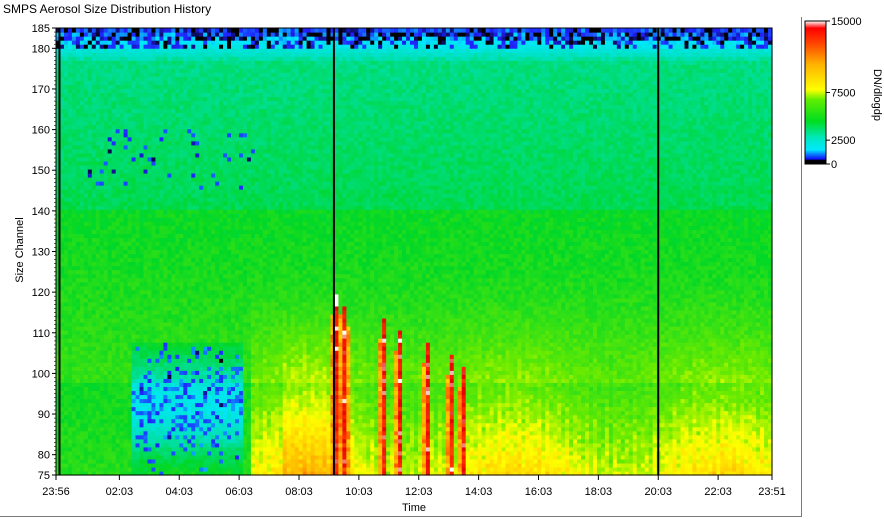 This screenshot has width=884, height=519. What do you see at coordinates (843, 141) in the screenshot?
I see `colorbar-tick-label: 2500` at bounding box center [843, 141].